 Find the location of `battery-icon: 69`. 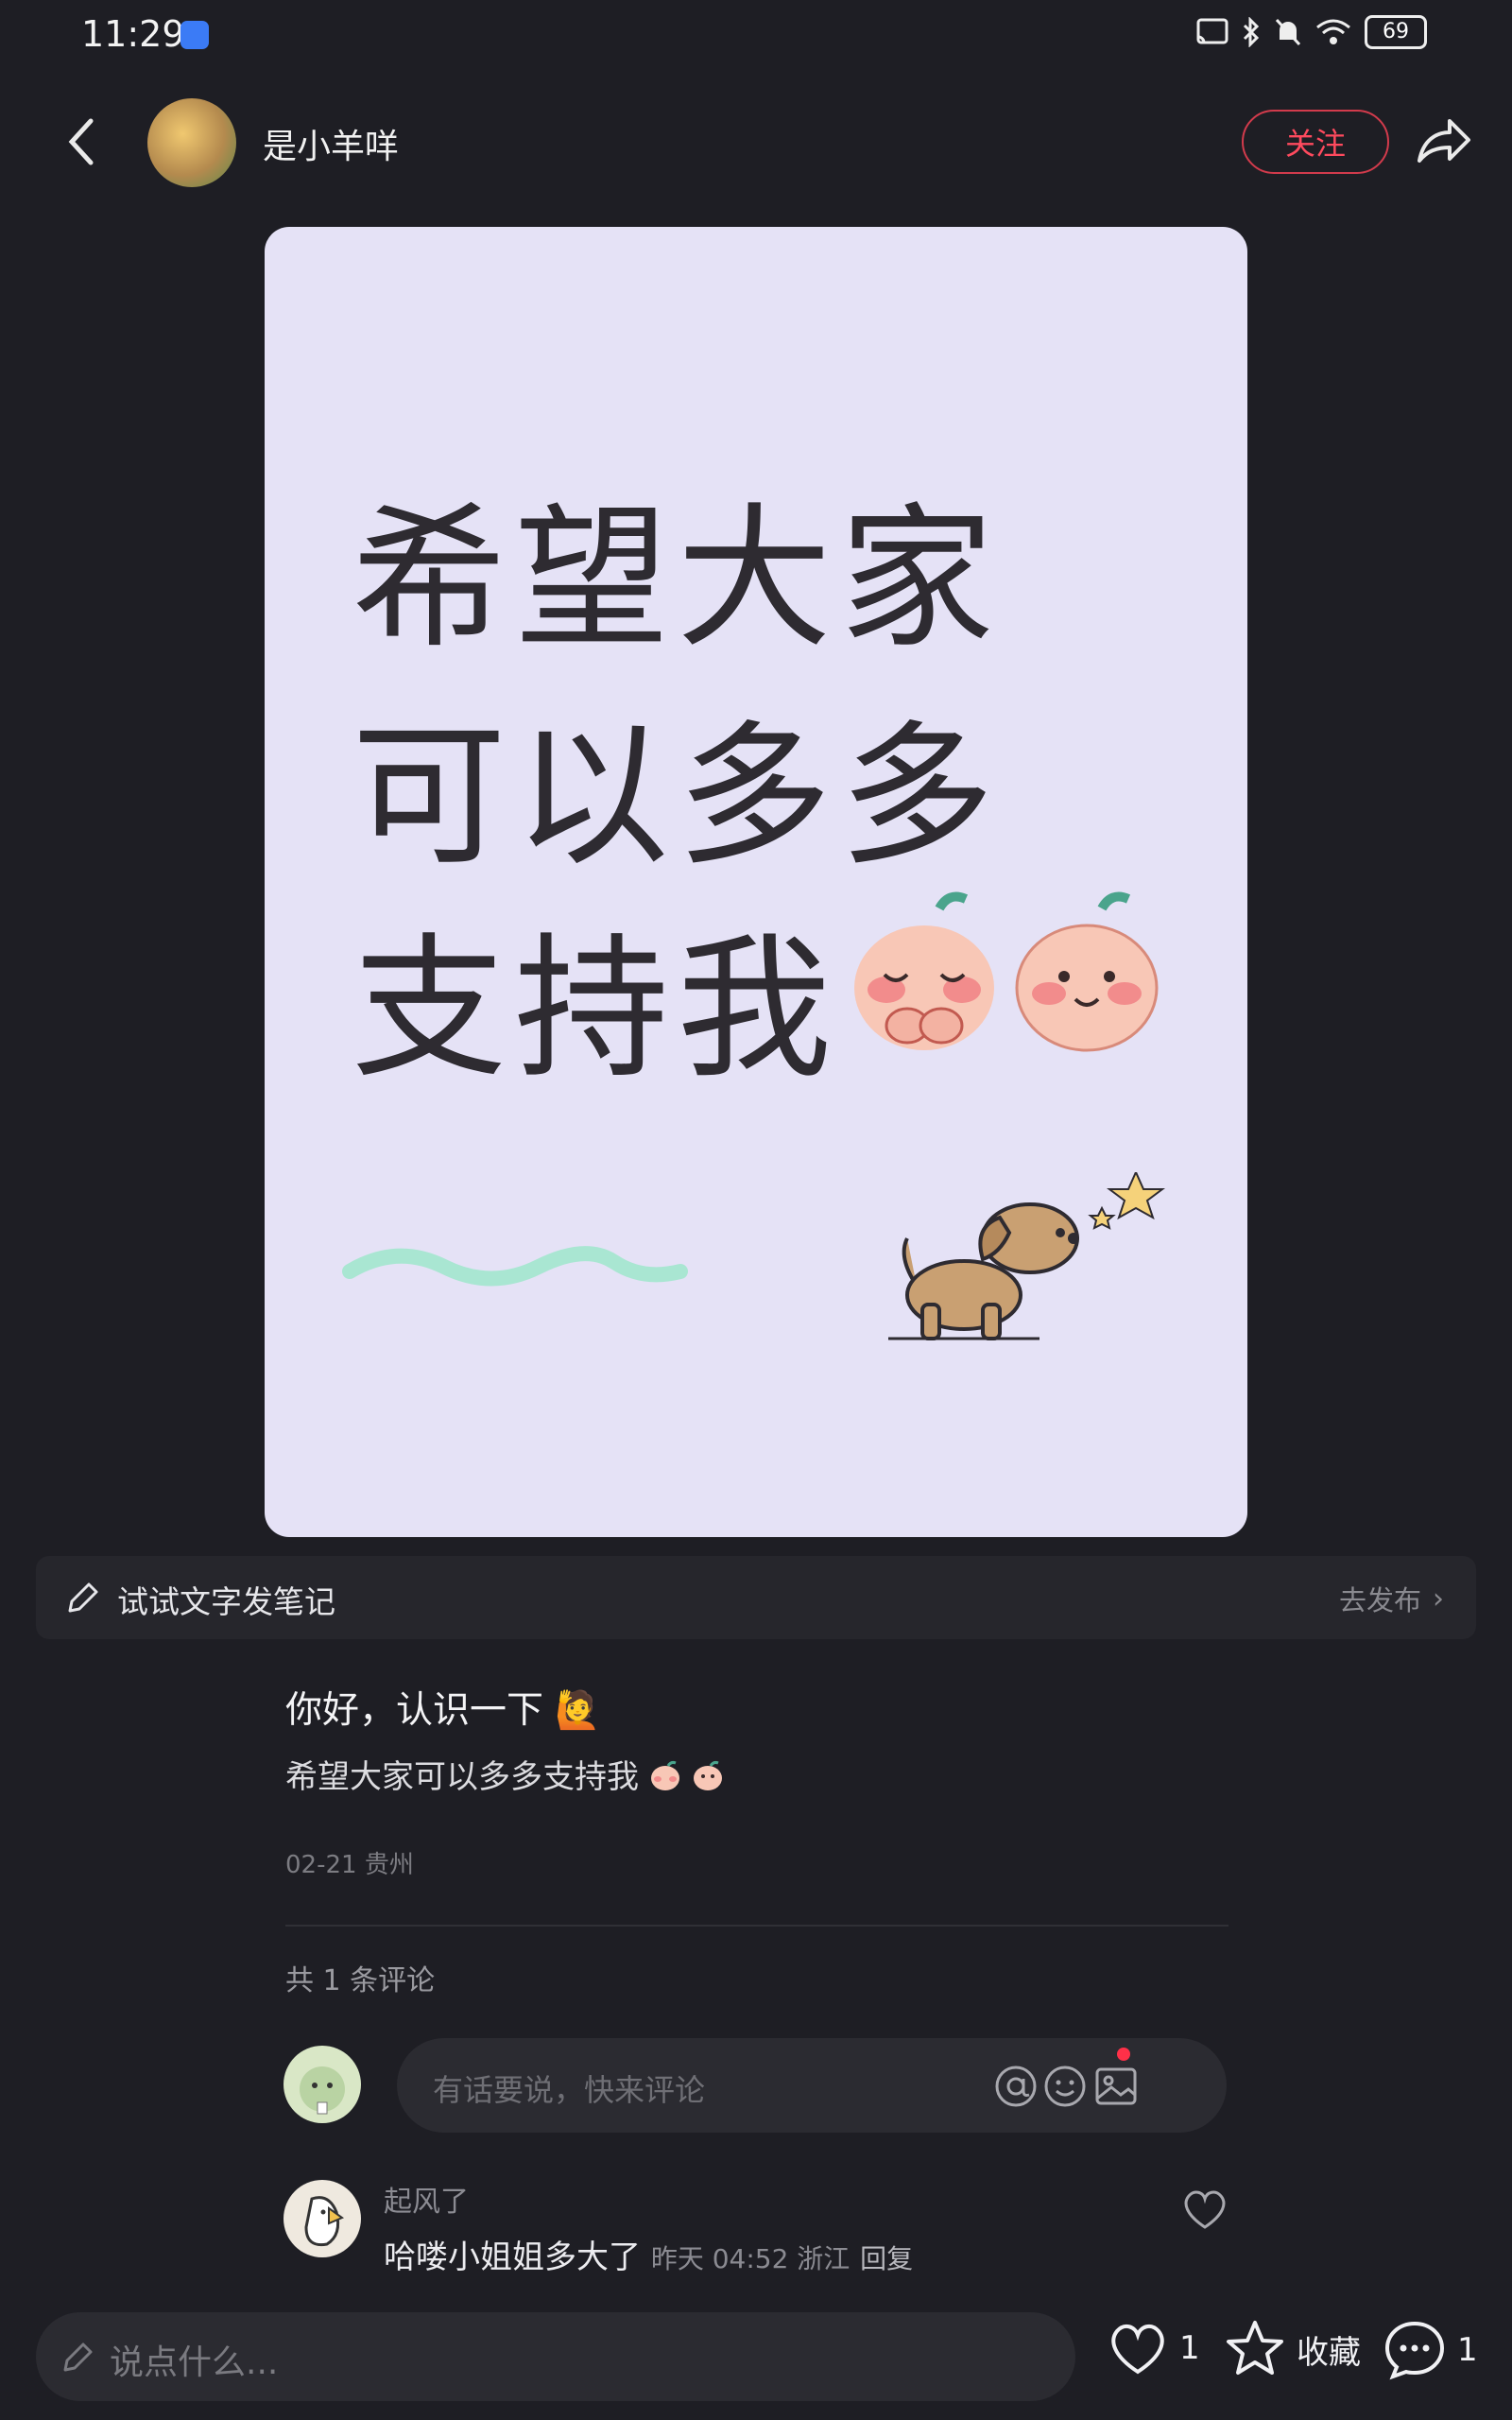

battery-icon: 69 is located at coordinates (1396, 32).